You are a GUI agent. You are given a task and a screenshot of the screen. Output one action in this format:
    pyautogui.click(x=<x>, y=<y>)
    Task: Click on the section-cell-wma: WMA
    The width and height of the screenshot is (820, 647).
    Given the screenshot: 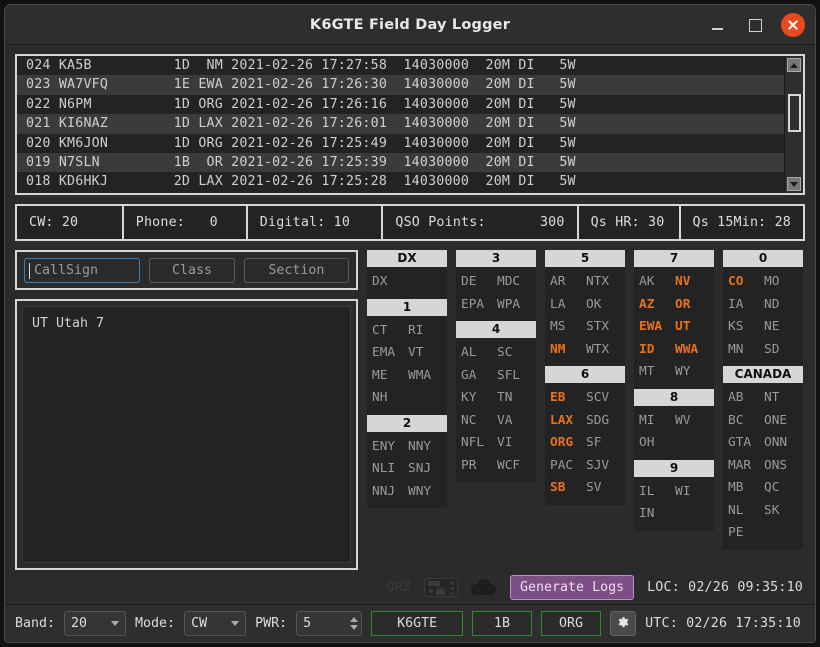 What is the action you would take?
    pyautogui.click(x=425, y=376)
    